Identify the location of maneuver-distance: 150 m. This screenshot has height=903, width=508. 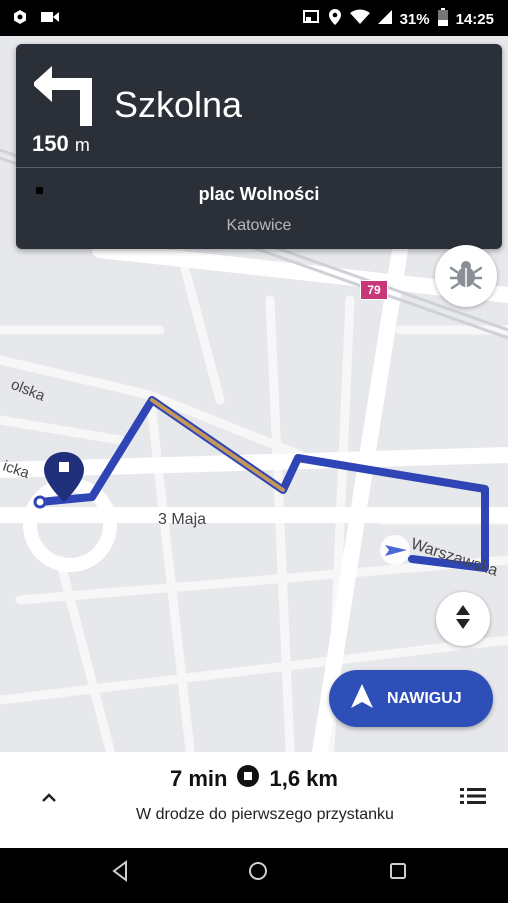
(61, 144).